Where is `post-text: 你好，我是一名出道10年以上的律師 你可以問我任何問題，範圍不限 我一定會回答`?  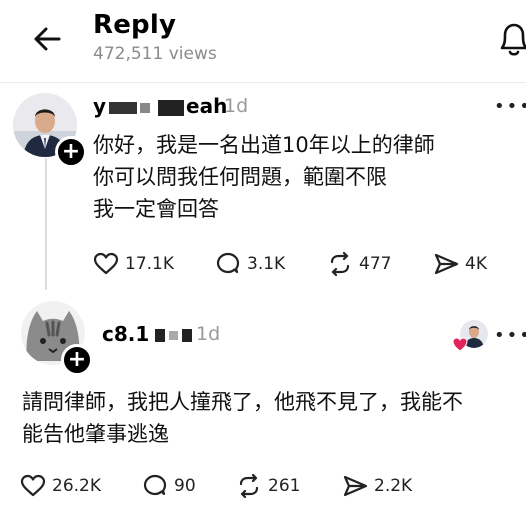 post-text: 你好，我是一名出道10年以上的律師 你可以問我任何問題，範圍不限 我一定會回答 is located at coordinates (264, 177).